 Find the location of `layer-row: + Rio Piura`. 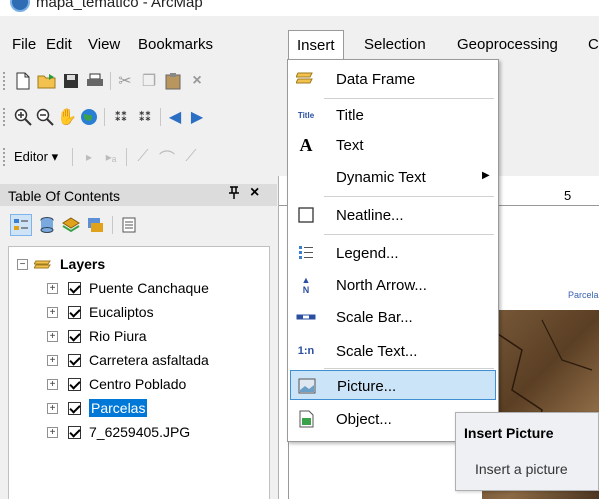

layer-row: + Rio Piura is located at coordinates (97, 336).